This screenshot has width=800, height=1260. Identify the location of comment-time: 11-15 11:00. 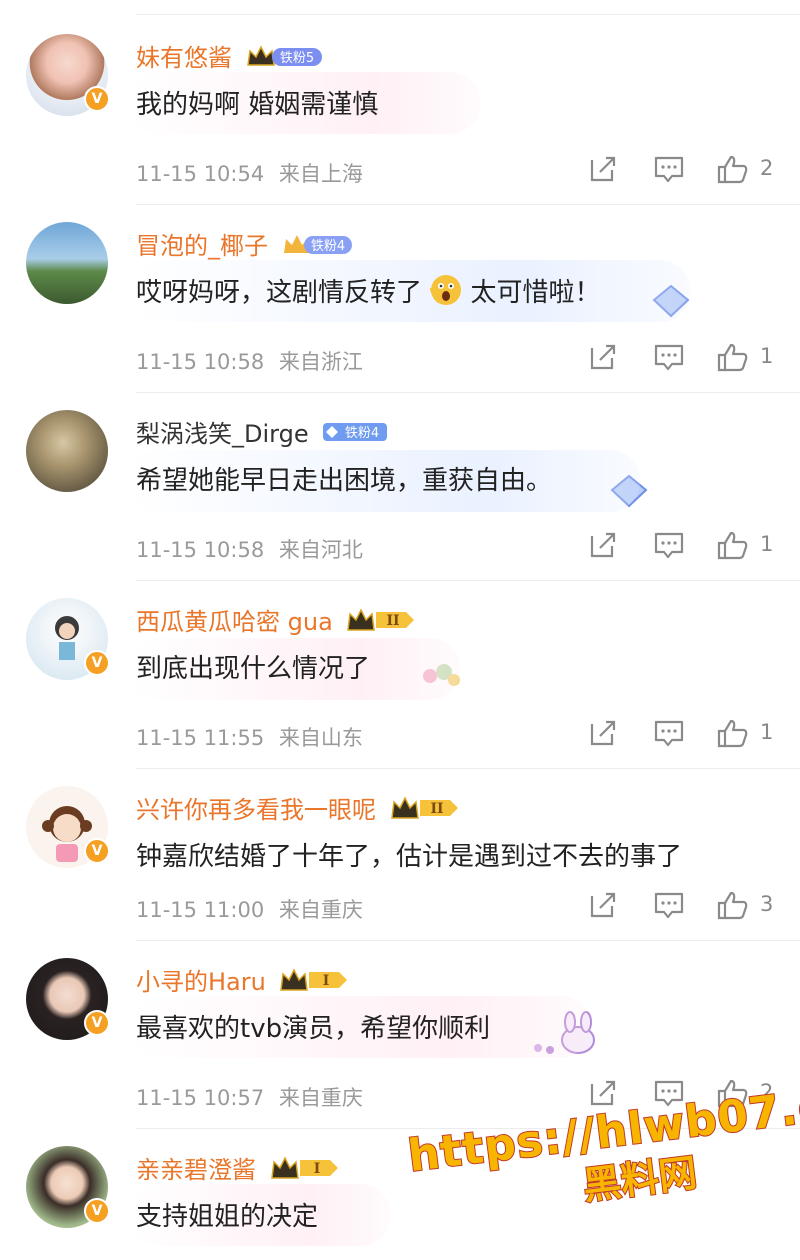
(200, 910).